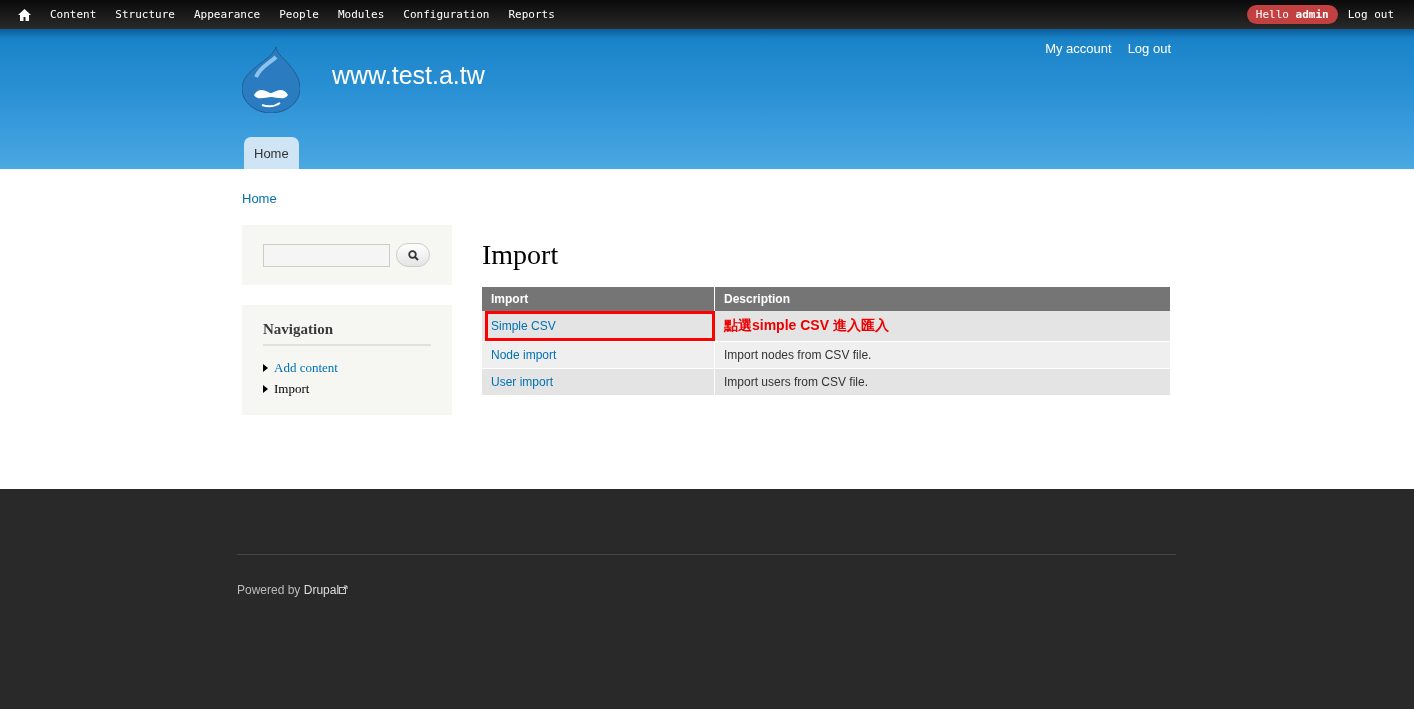  I want to click on nav-link: Add content, so click(306, 368).